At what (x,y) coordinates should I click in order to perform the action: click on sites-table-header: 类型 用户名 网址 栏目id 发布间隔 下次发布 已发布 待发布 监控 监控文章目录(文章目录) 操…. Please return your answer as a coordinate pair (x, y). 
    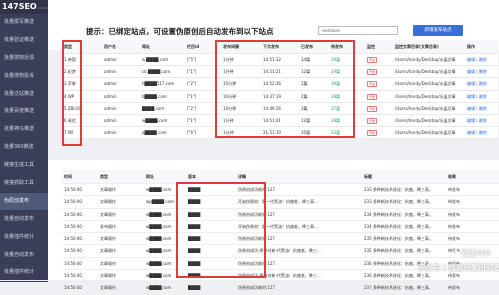
    Looking at the image, I should click on (280, 47).